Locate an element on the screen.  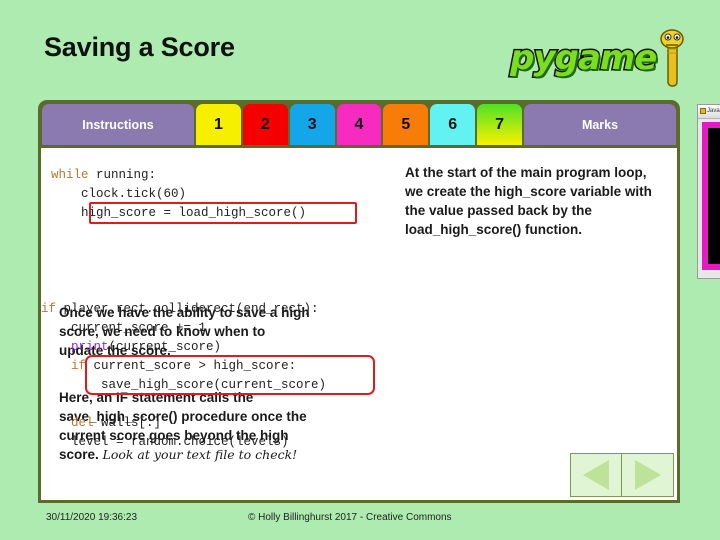
pygame-logo: pygame is located at coordinates (598, 59).